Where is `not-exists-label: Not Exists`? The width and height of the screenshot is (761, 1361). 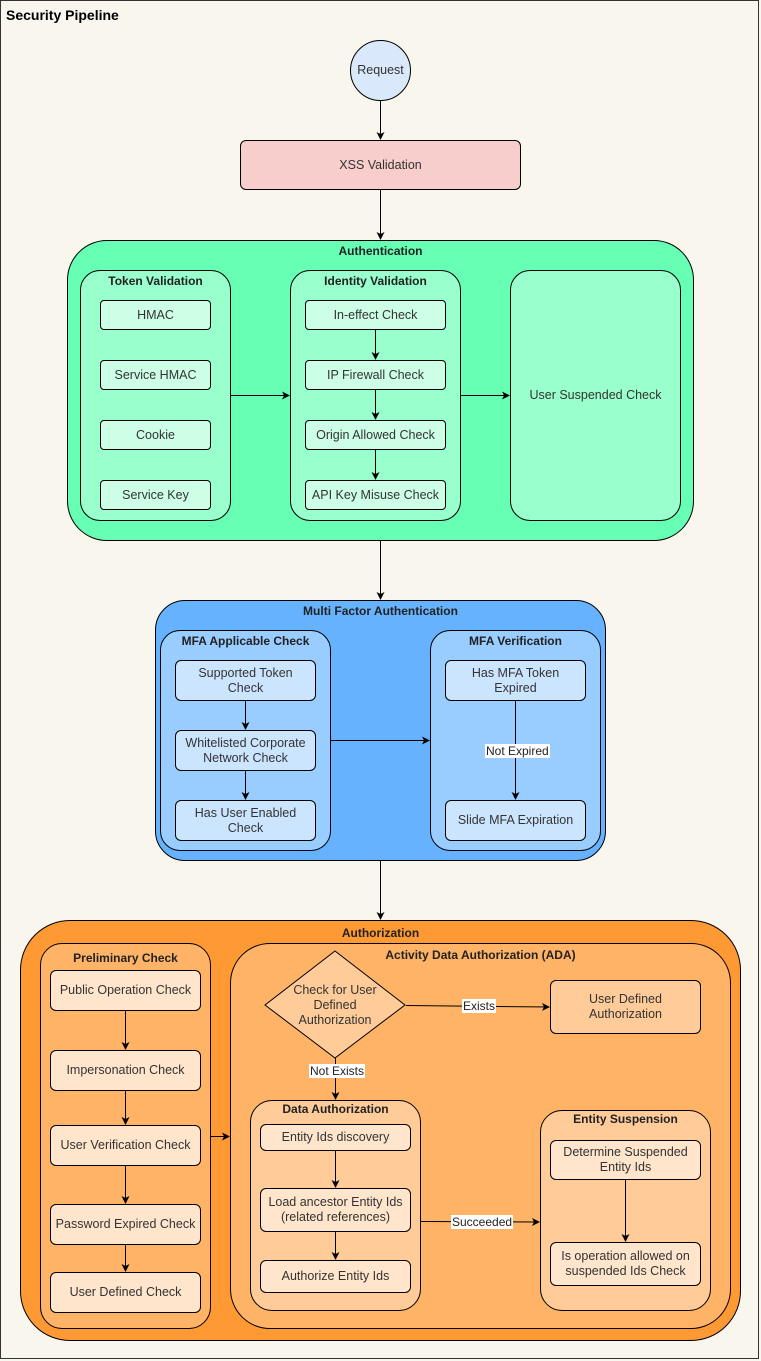
not-exists-label: Not Exists is located at coordinates (337, 1071).